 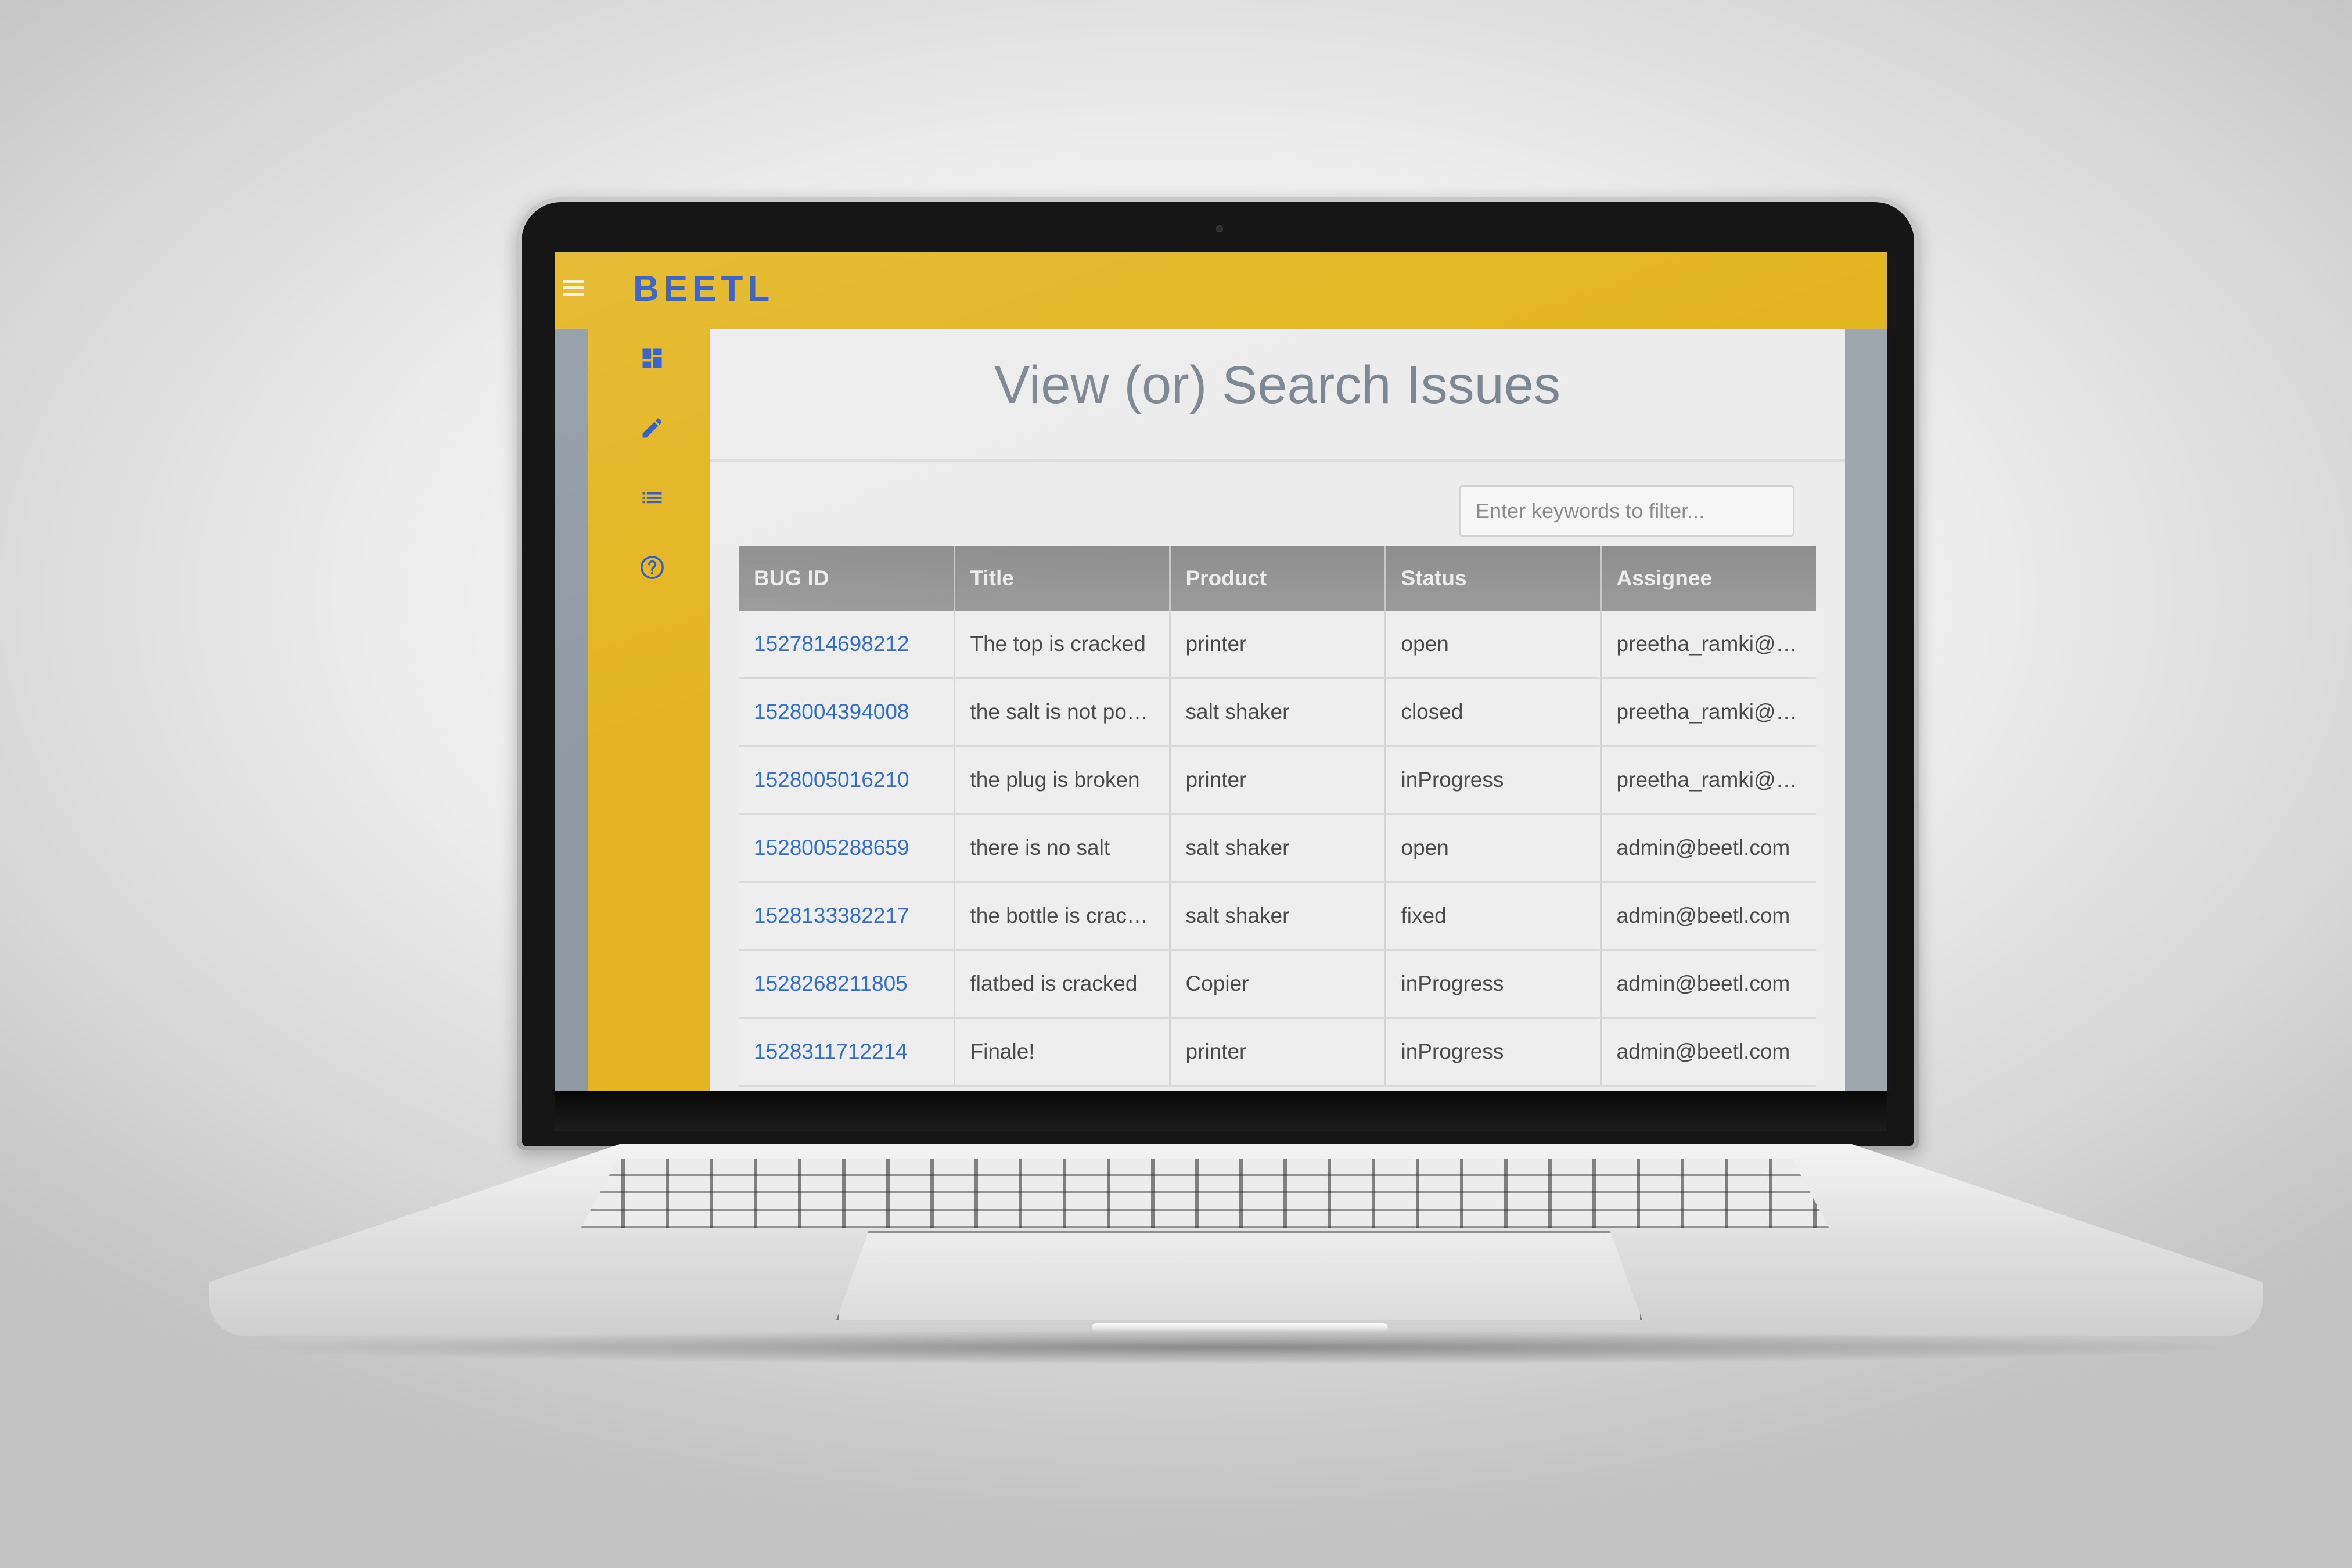 I want to click on cell-title: Finale!, so click(x=1062, y=1052).